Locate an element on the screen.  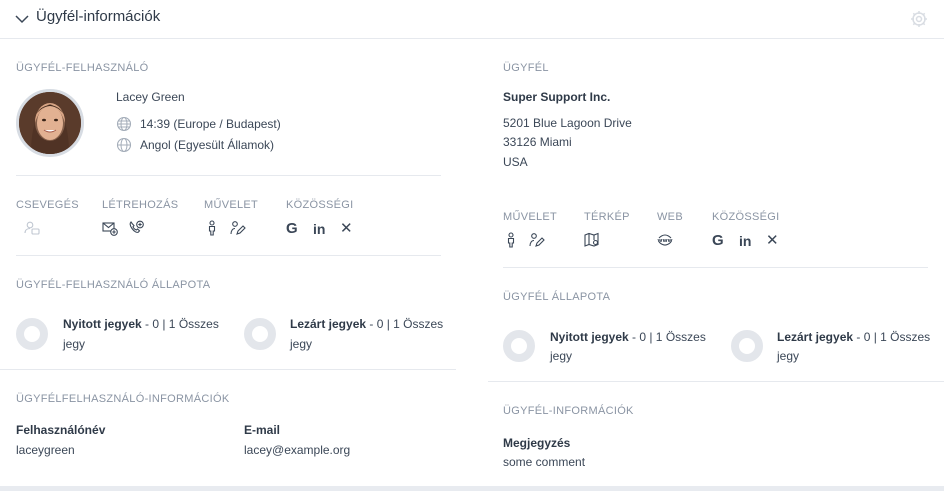
customer-country: USA is located at coordinates (515, 162).